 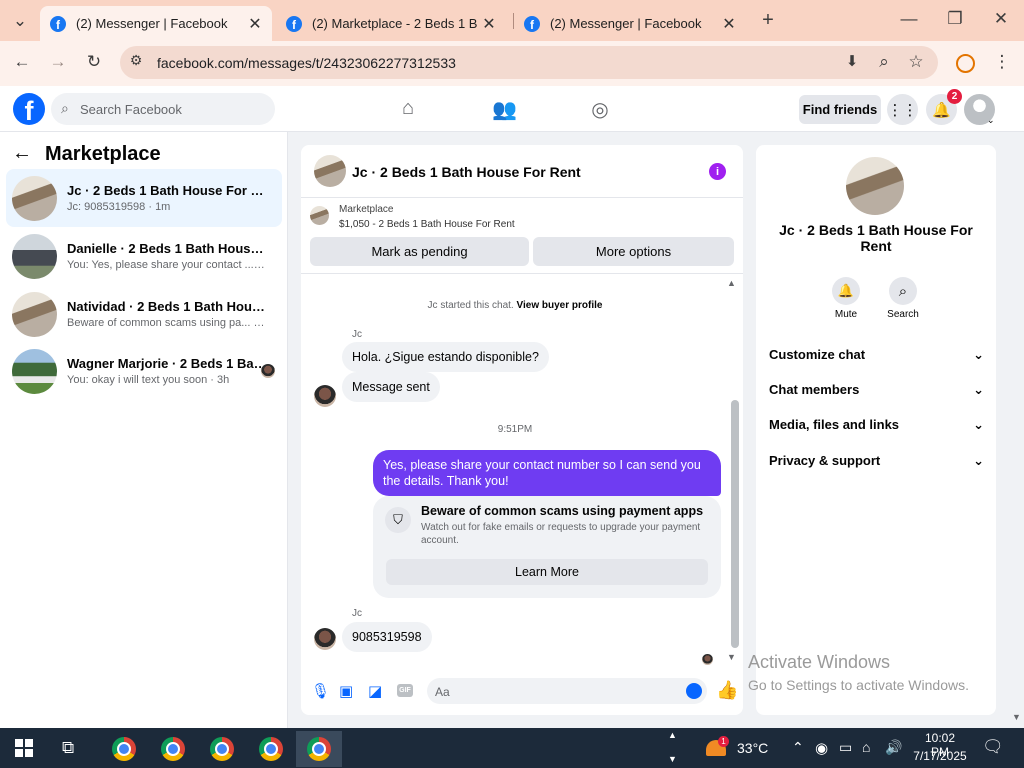 What do you see at coordinates (723, 741) in the screenshot?
I see `weather-badge: 1` at bounding box center [723, 741].